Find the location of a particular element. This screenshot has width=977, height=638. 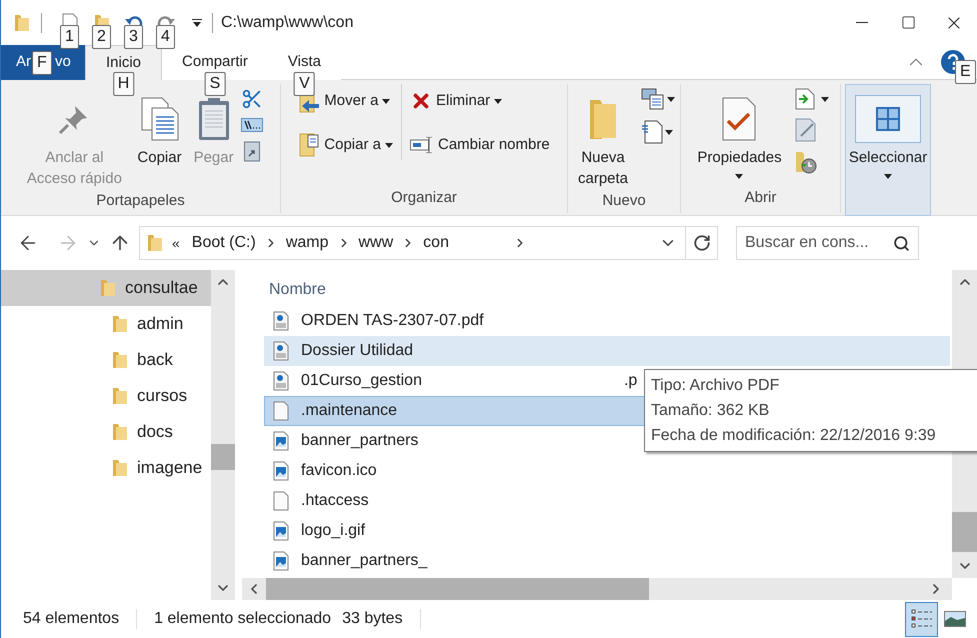

file-name: .htaccess is located at coordinates (335, 501).